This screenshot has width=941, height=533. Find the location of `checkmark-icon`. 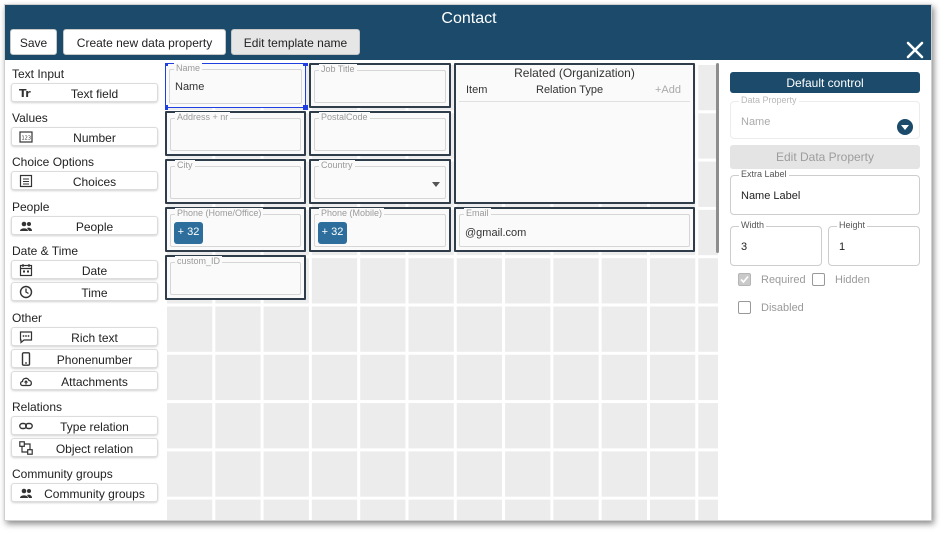

checkmark-icon is located at coordinates (744, 279).